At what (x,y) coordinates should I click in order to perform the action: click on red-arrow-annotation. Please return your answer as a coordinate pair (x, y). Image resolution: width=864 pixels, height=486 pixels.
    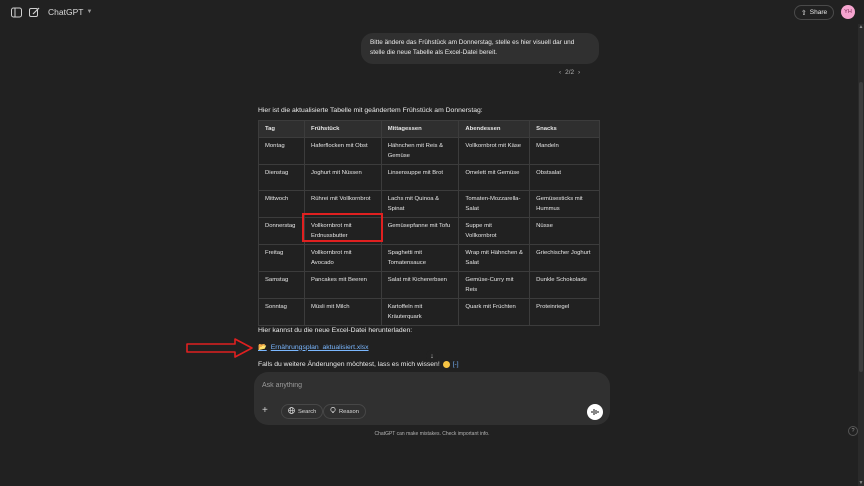
    Looking at the image, I should click on (219, 348).